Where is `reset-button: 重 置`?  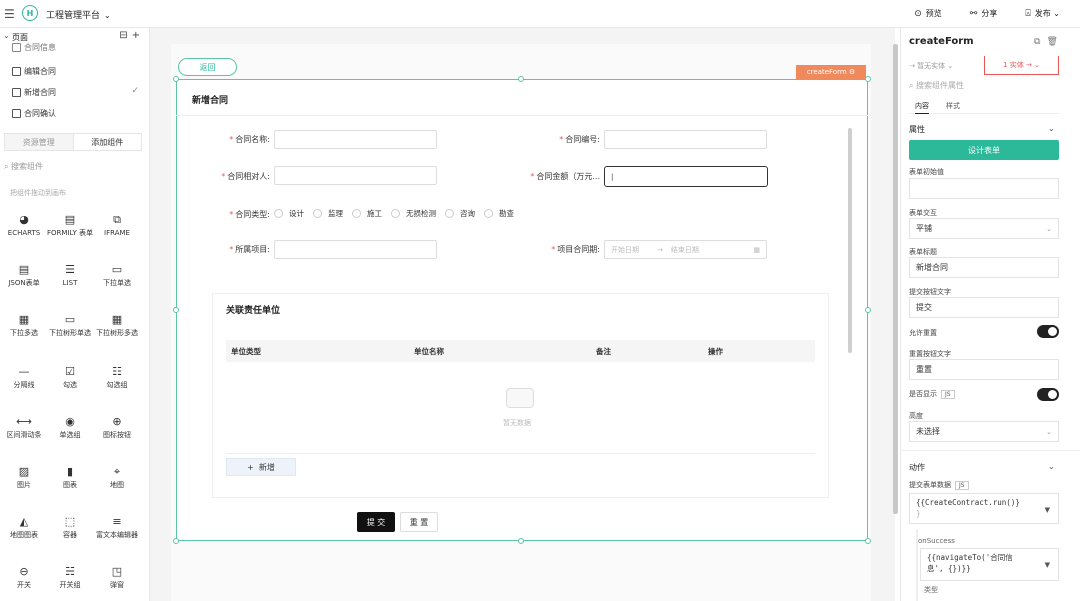
reset-button: 重 置 is located at coordinates (419, 522).